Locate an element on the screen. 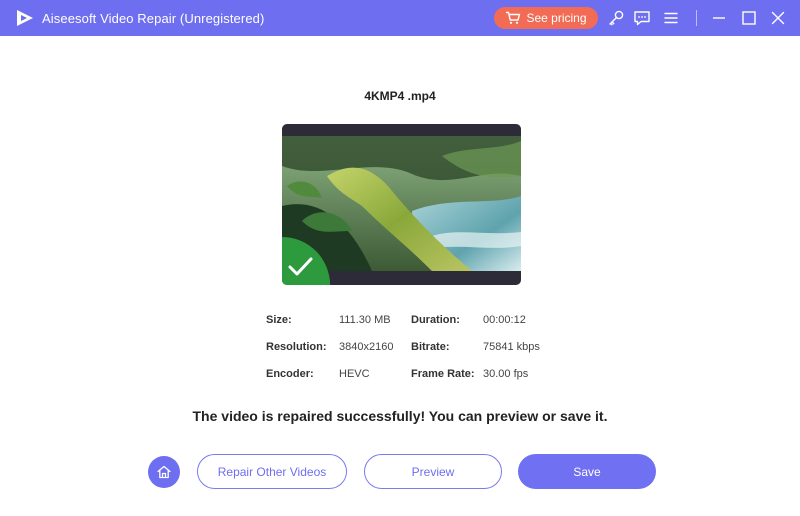 The height and width of the screenshot is (516, 800). framerate-value: 30.00 fps is located at coordinates (506, 374).